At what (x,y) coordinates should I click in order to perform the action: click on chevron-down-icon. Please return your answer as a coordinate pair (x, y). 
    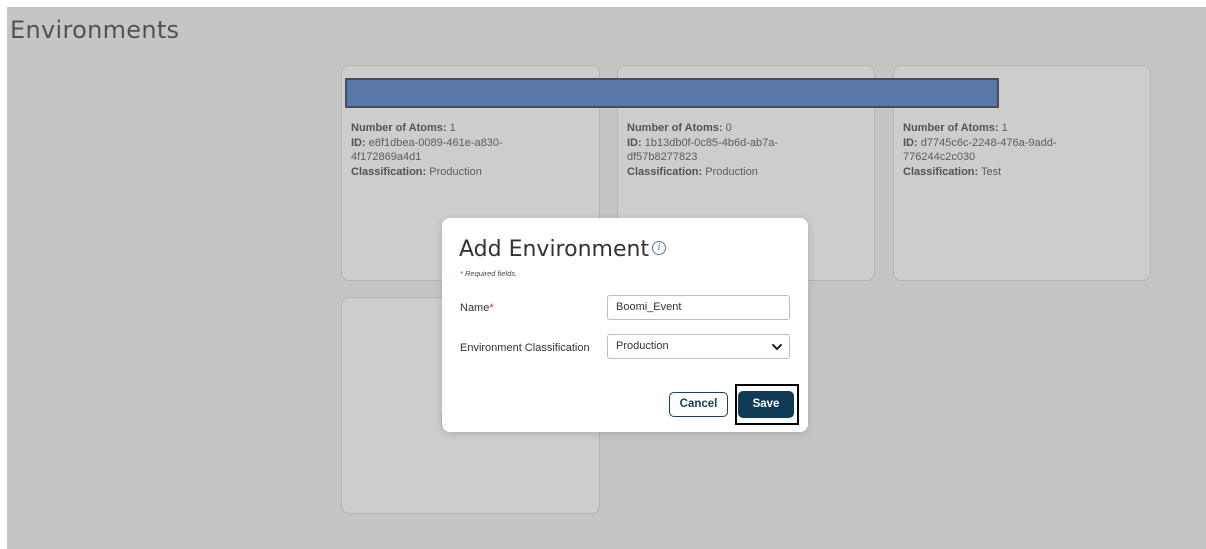
    Looking at the image, I should click on (777, 347).